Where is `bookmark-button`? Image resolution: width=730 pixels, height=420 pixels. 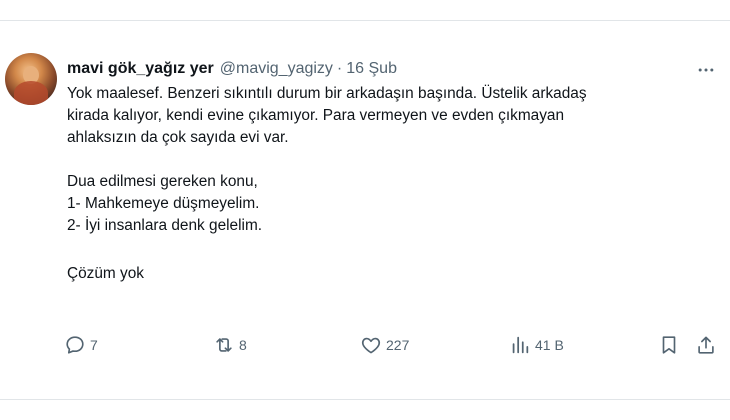
bookmark-button is located at coordinates (669, 345).